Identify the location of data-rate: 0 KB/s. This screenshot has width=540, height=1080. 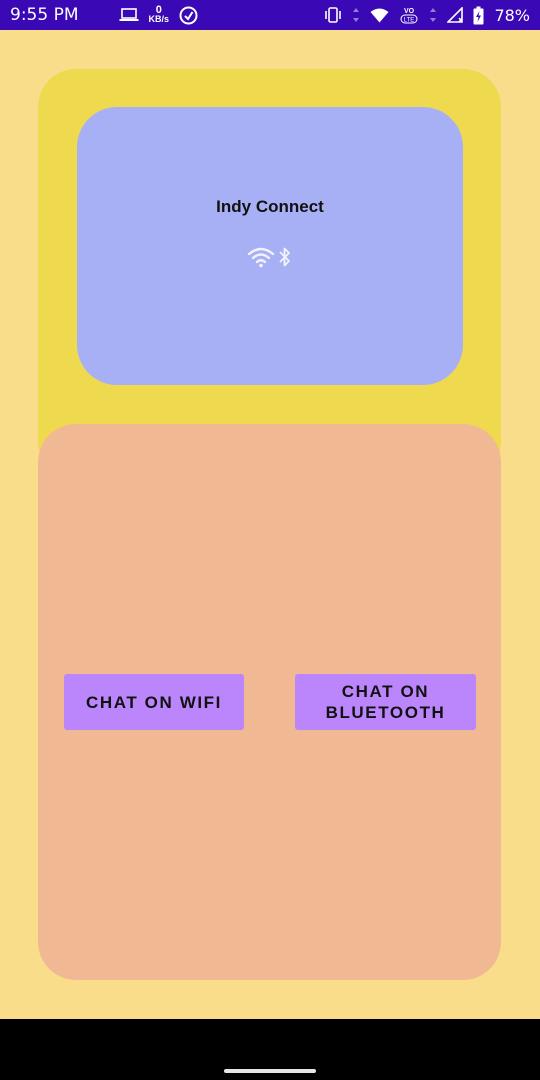
(159, 14).